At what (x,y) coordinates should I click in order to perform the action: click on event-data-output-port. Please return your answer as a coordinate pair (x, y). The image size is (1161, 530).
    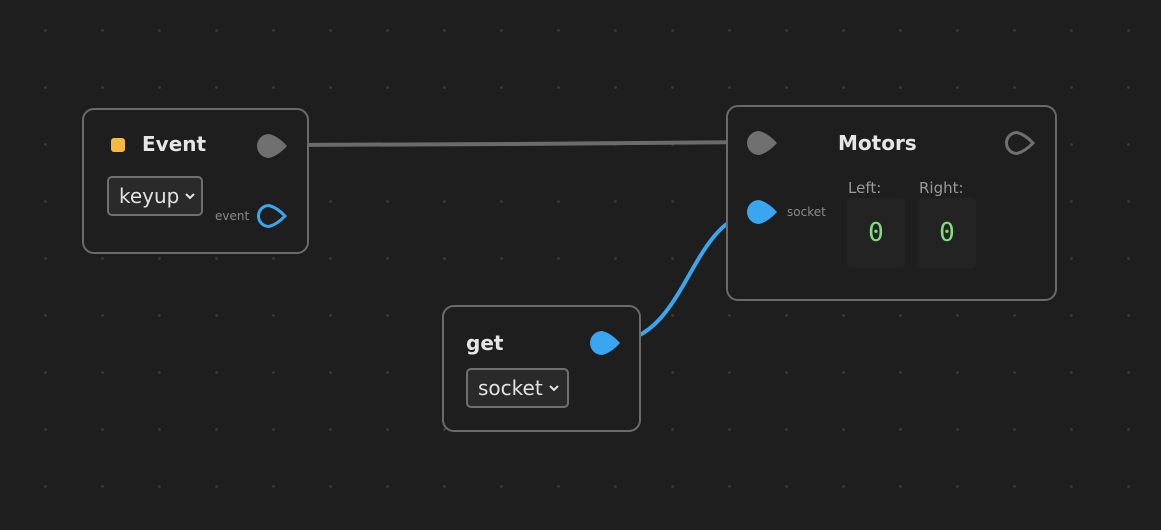
    Looking at the image, I should click on (272, 216).